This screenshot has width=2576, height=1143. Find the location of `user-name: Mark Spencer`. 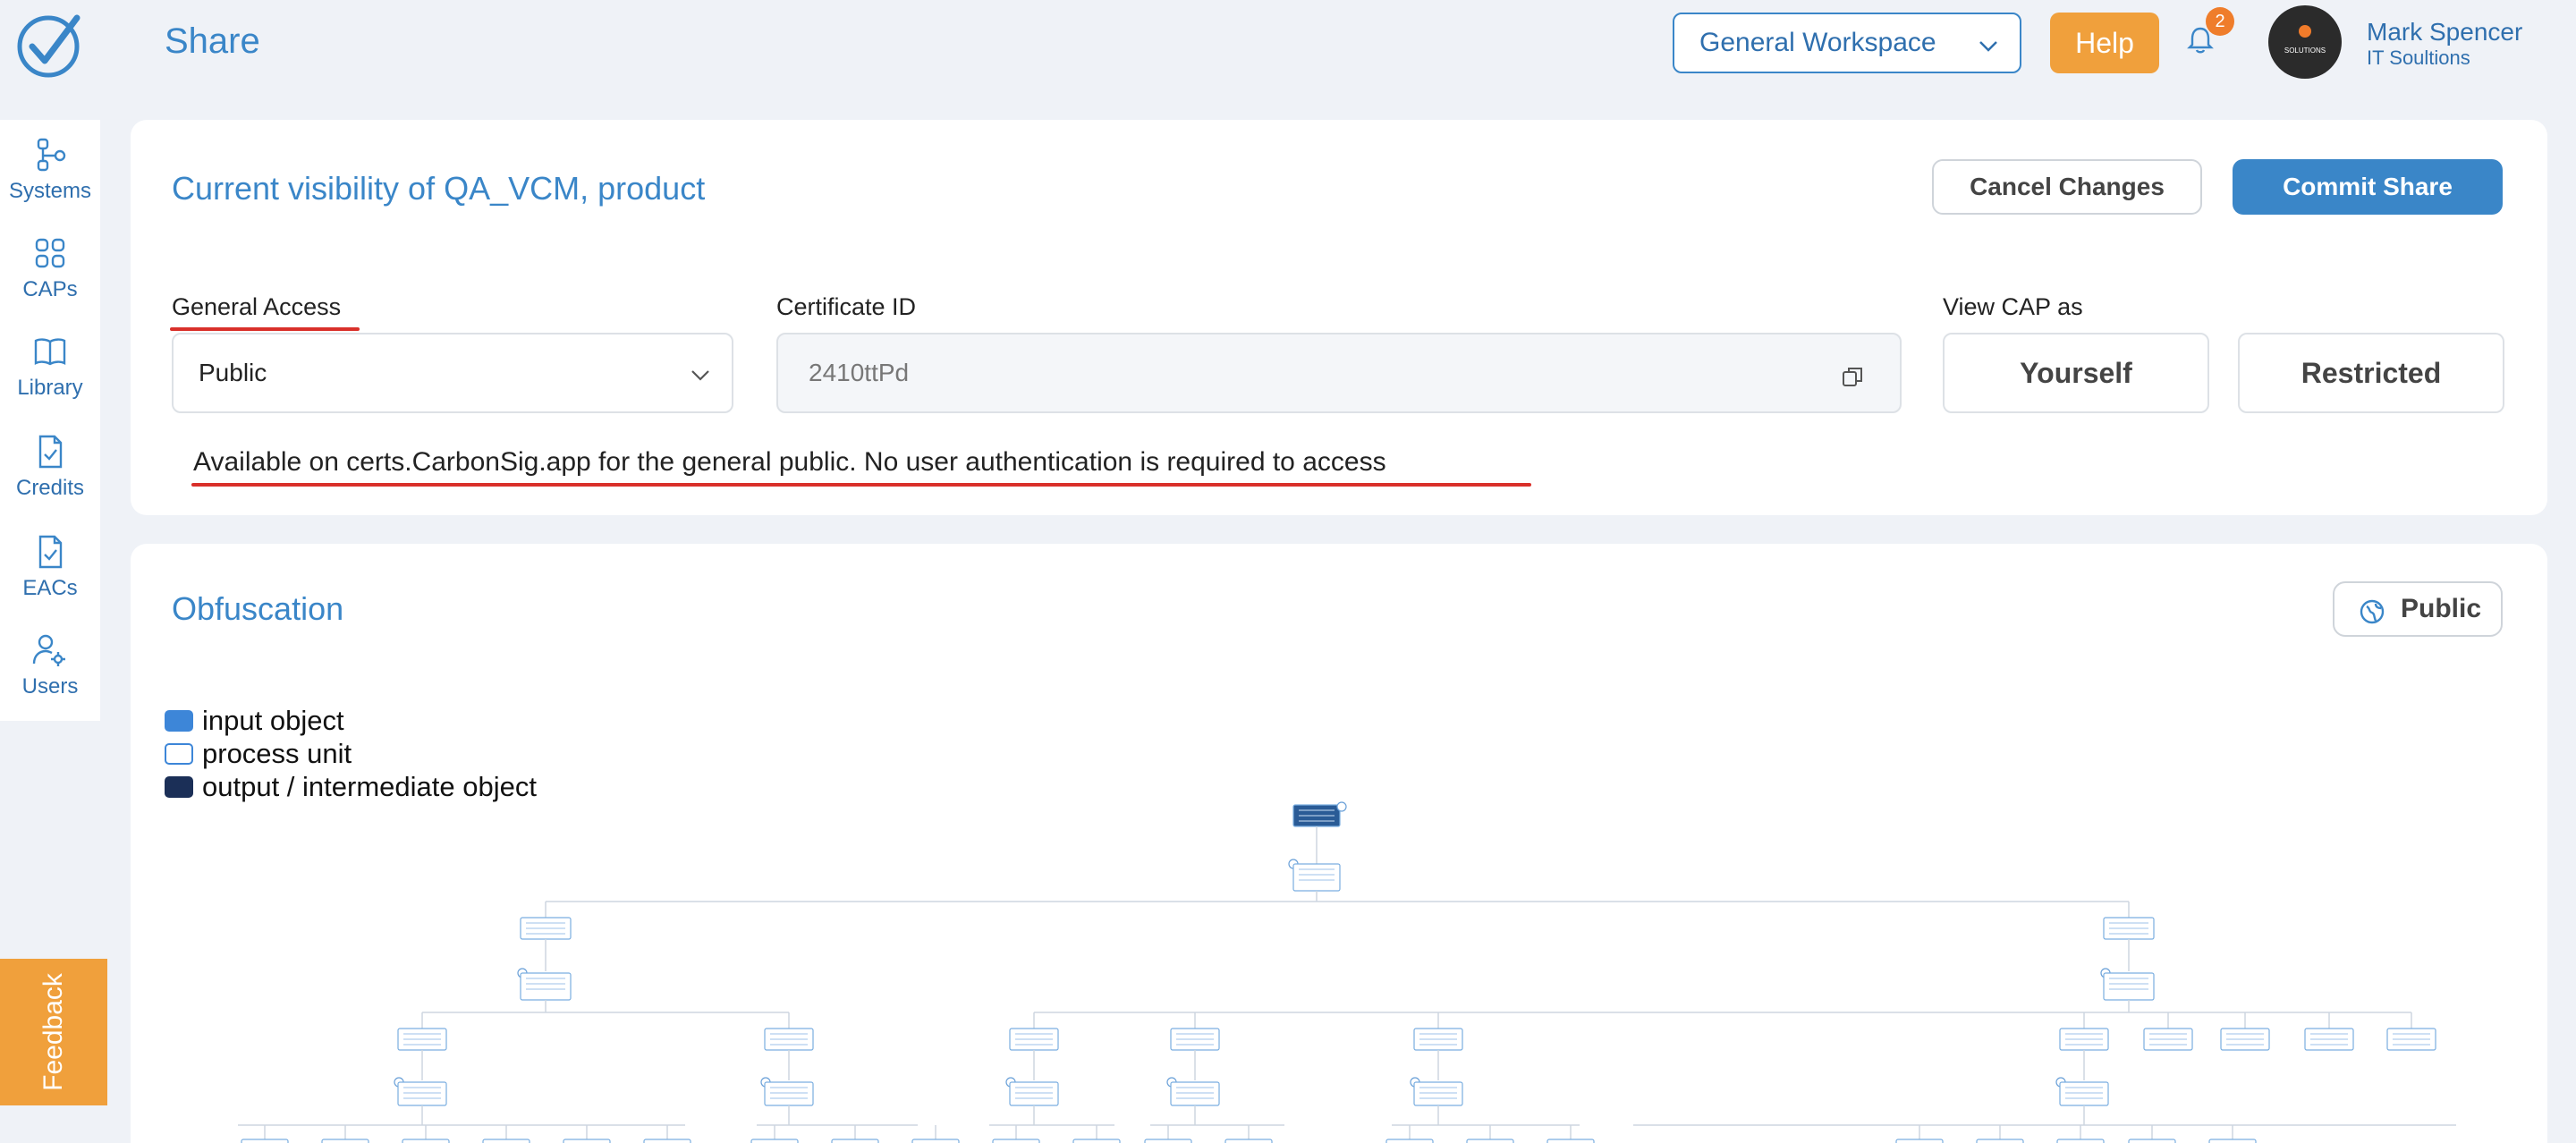

user-name: Mark Spencer is located at coordinates (2444, 32).